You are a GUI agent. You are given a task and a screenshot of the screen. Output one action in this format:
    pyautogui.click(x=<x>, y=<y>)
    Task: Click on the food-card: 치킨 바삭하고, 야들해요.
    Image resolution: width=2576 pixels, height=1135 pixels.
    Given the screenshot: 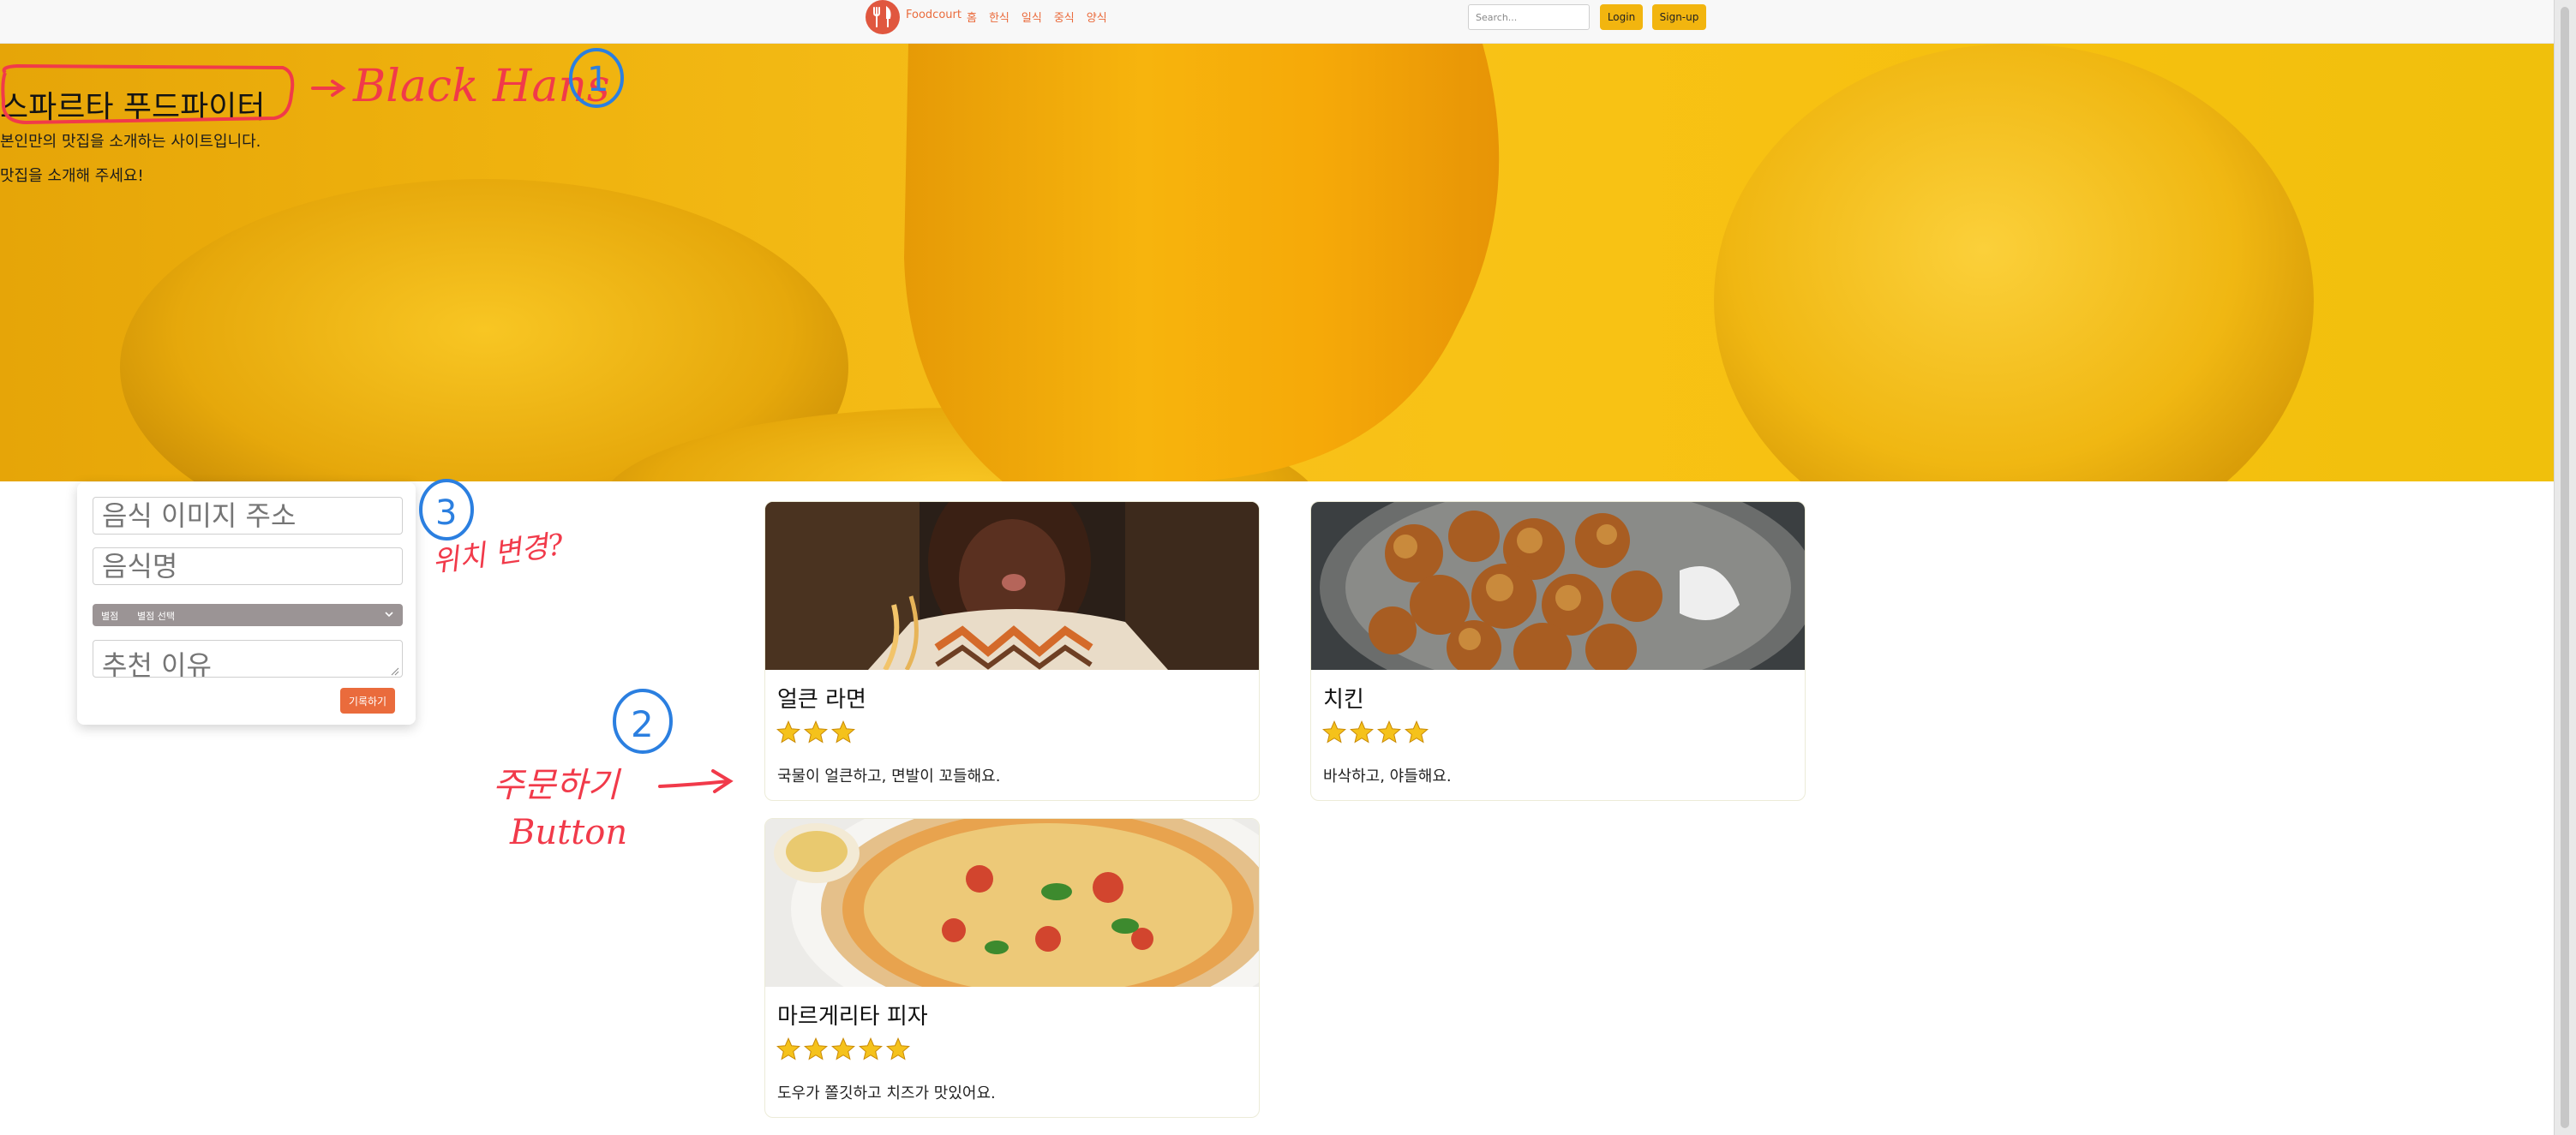 What is the action you would take?
    pyautogui.click(x=1558, y=651)
    